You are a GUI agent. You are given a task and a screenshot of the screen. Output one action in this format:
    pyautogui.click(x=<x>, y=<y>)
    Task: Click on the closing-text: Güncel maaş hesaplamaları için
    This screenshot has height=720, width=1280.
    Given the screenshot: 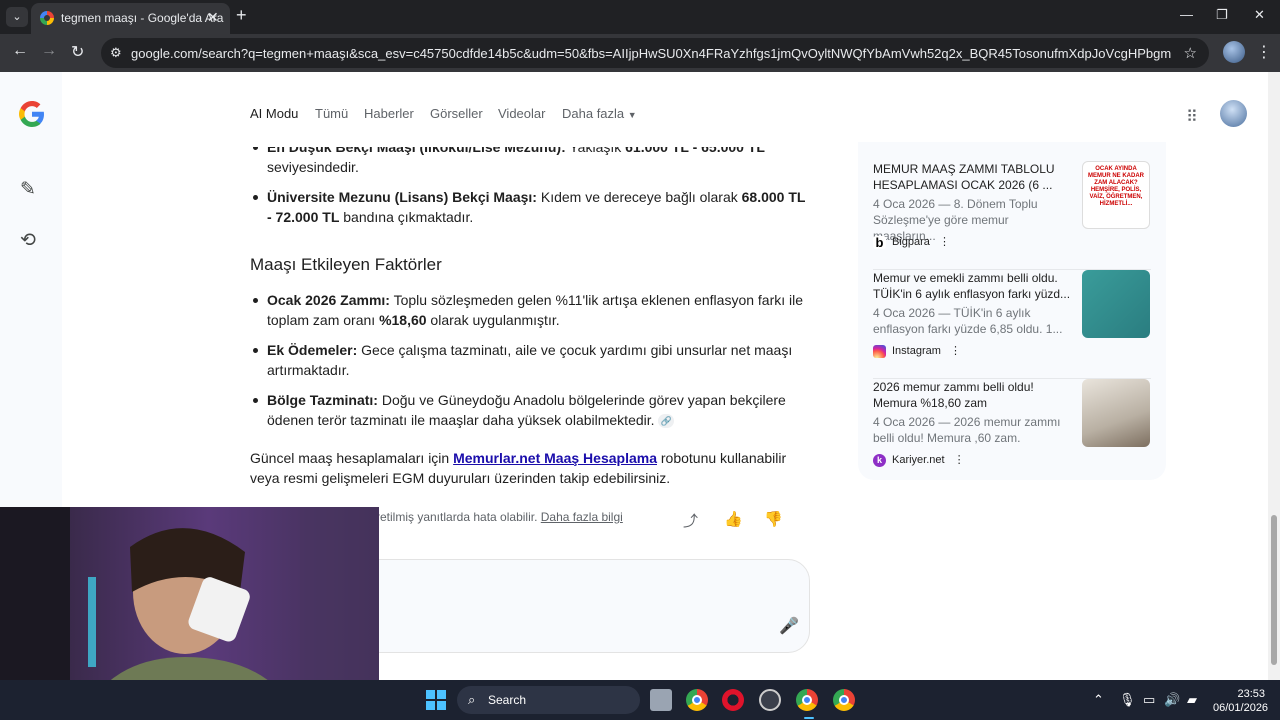 What is the action you would take?
    pyautogui.click(x=352, y=458)
    